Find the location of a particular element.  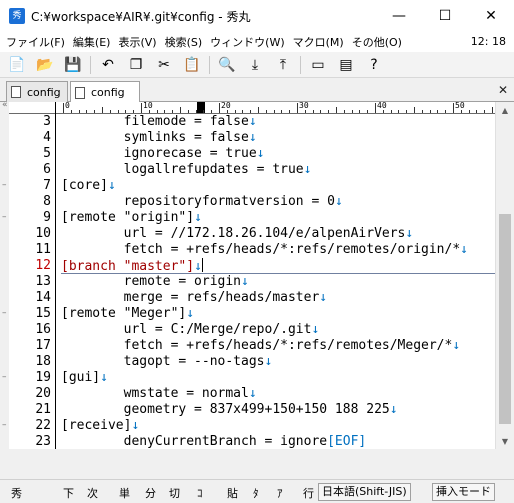

menu-other: その他(O) is located at coordinates (377, 42).